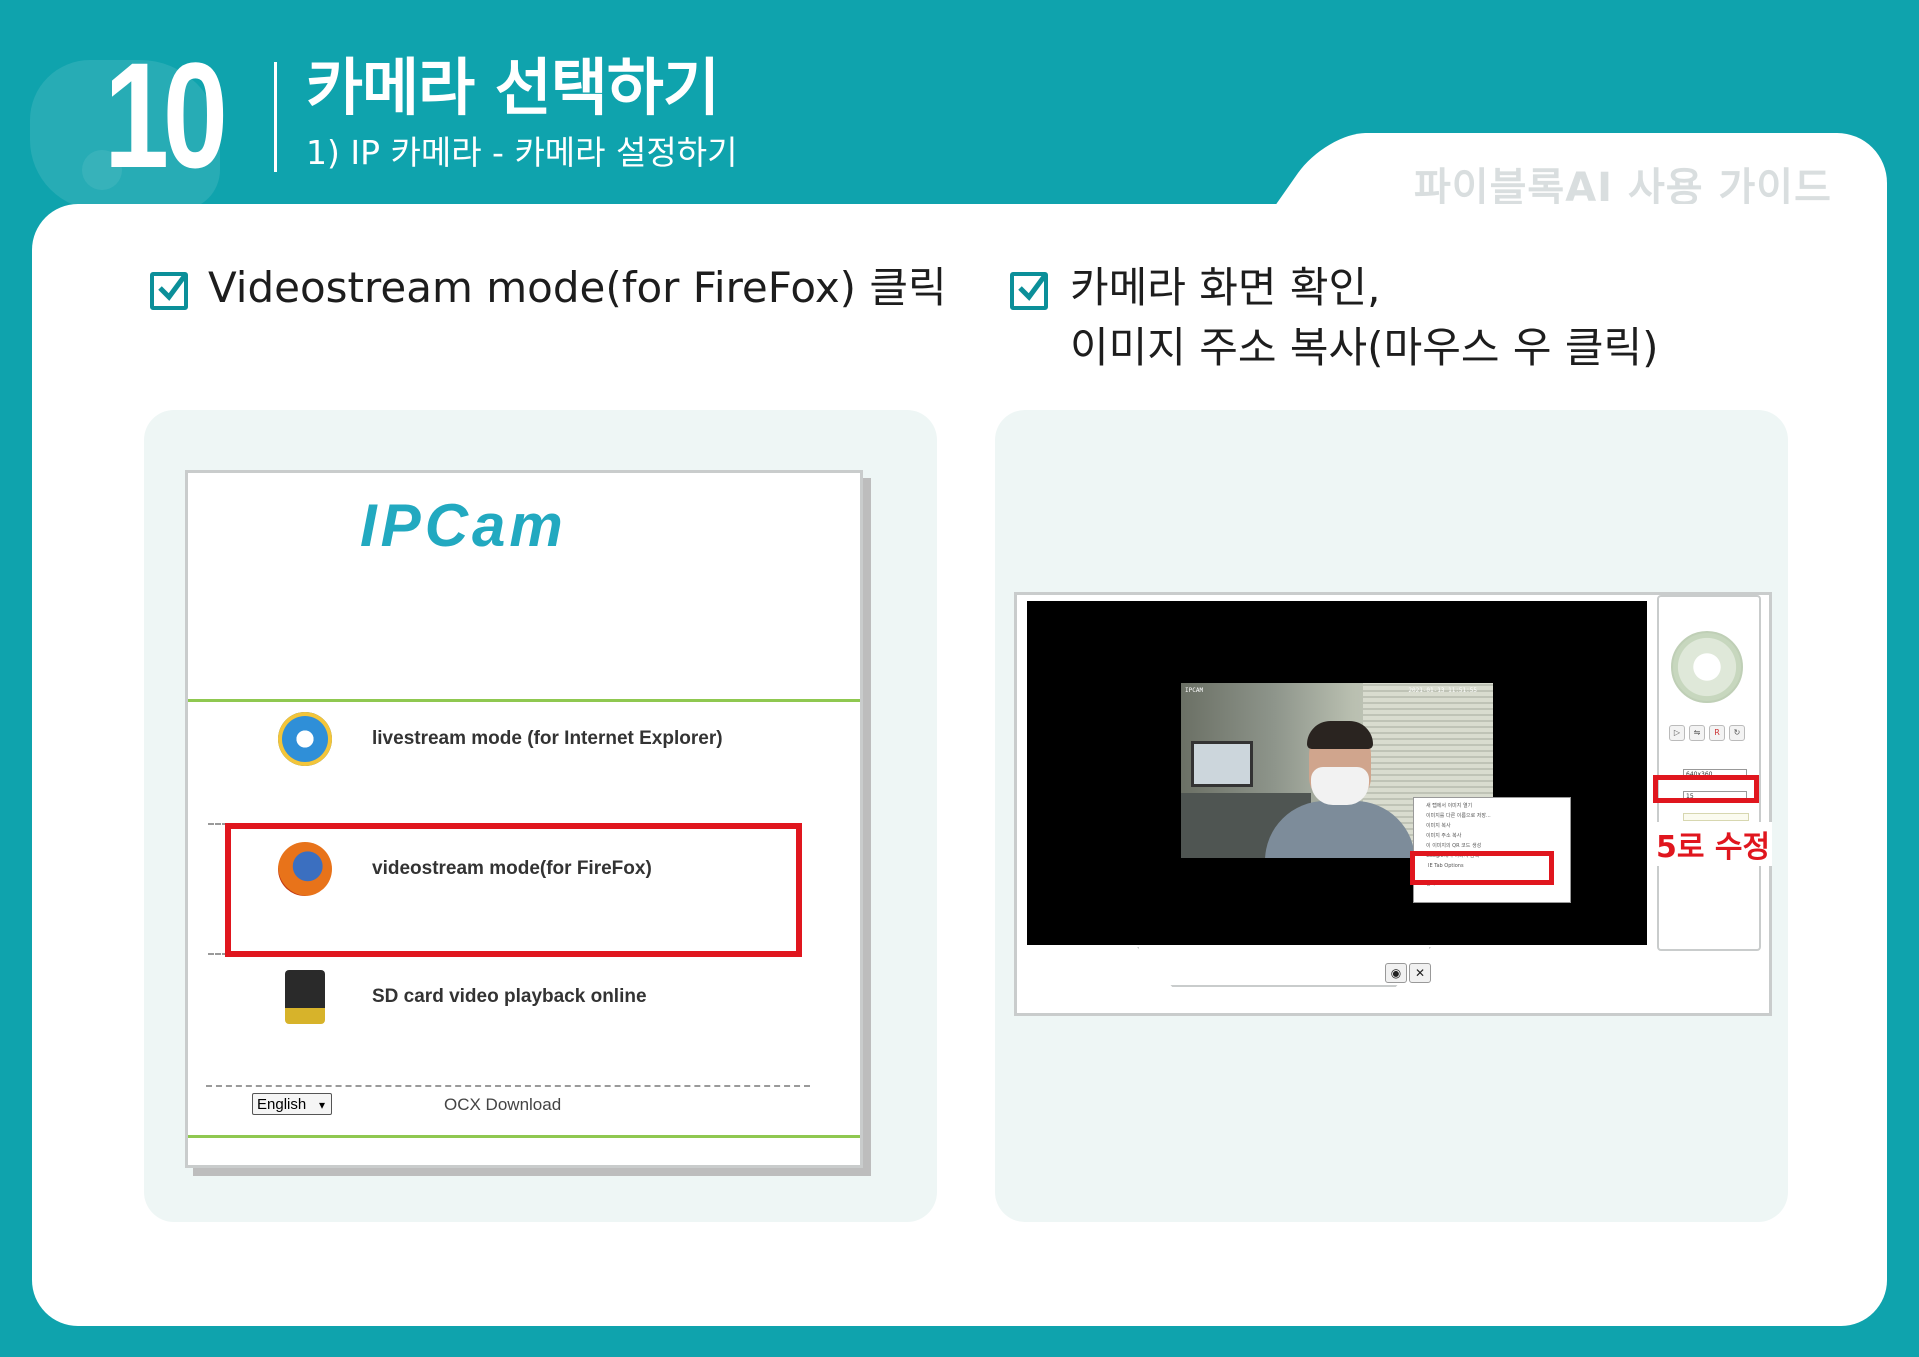  I want to click on right-instruction-line2: 이미지 주소 복사(마우스 우 클릭), so click(1364, 347).